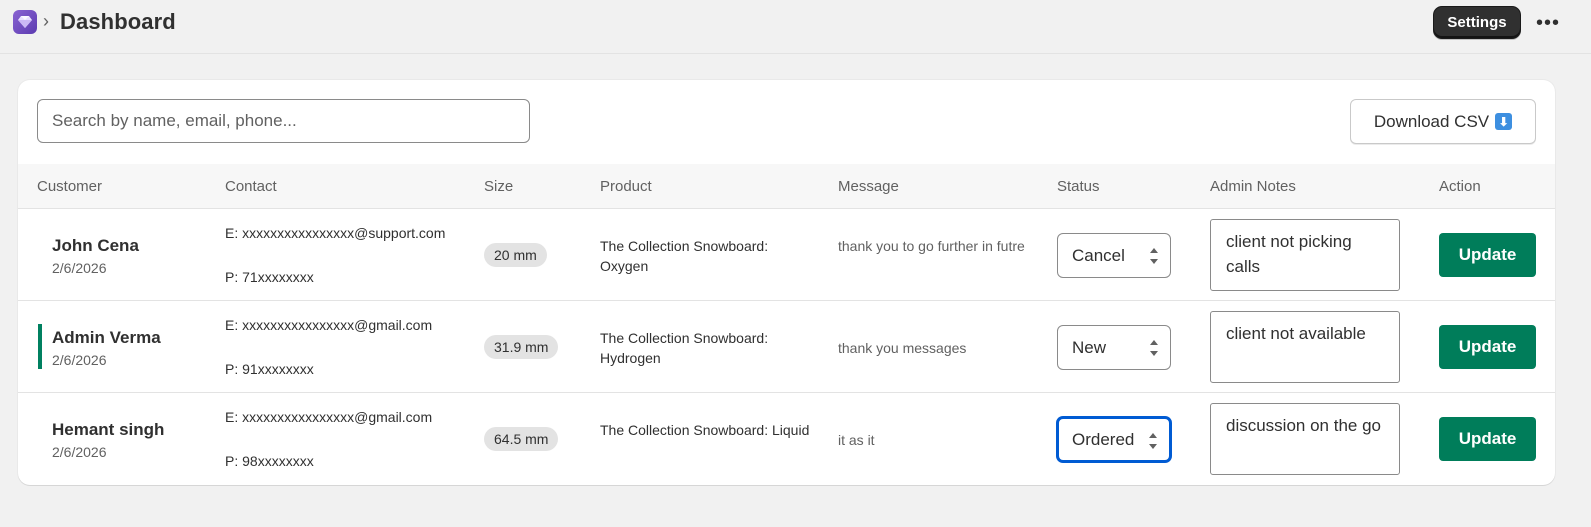  Describe the element at coordinates (251, 186) in the screenshot. I see `column-header-contact: Contact` at that location.